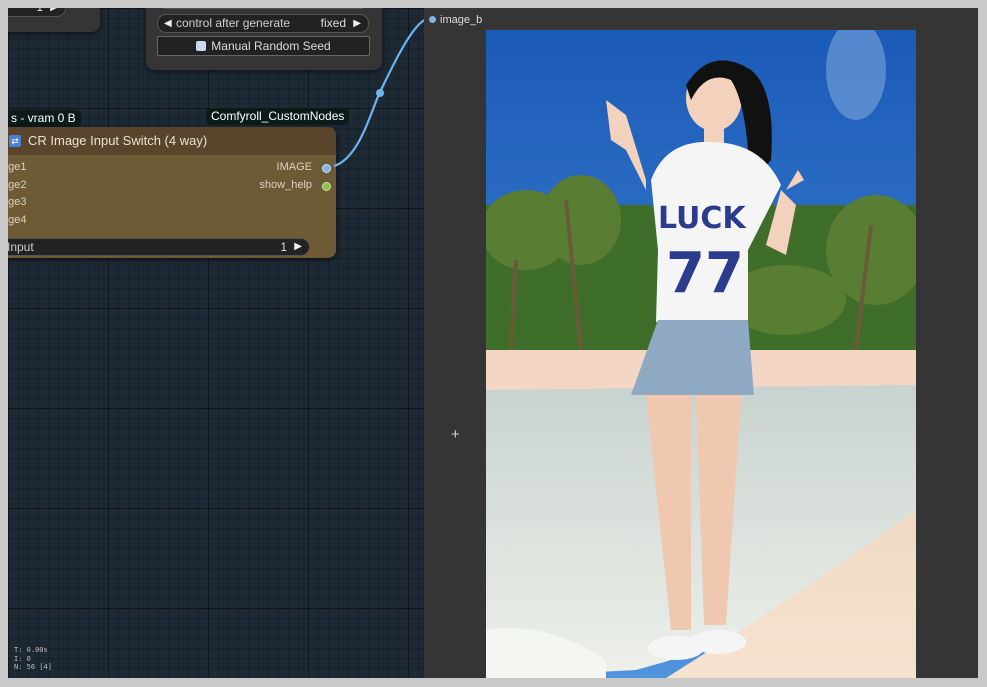 The height and width of the screenshot is (687, 987). Describe the element at coordinates (15, 141) in the screenshot. I see `shuffle-icon: ⇄` at that location.